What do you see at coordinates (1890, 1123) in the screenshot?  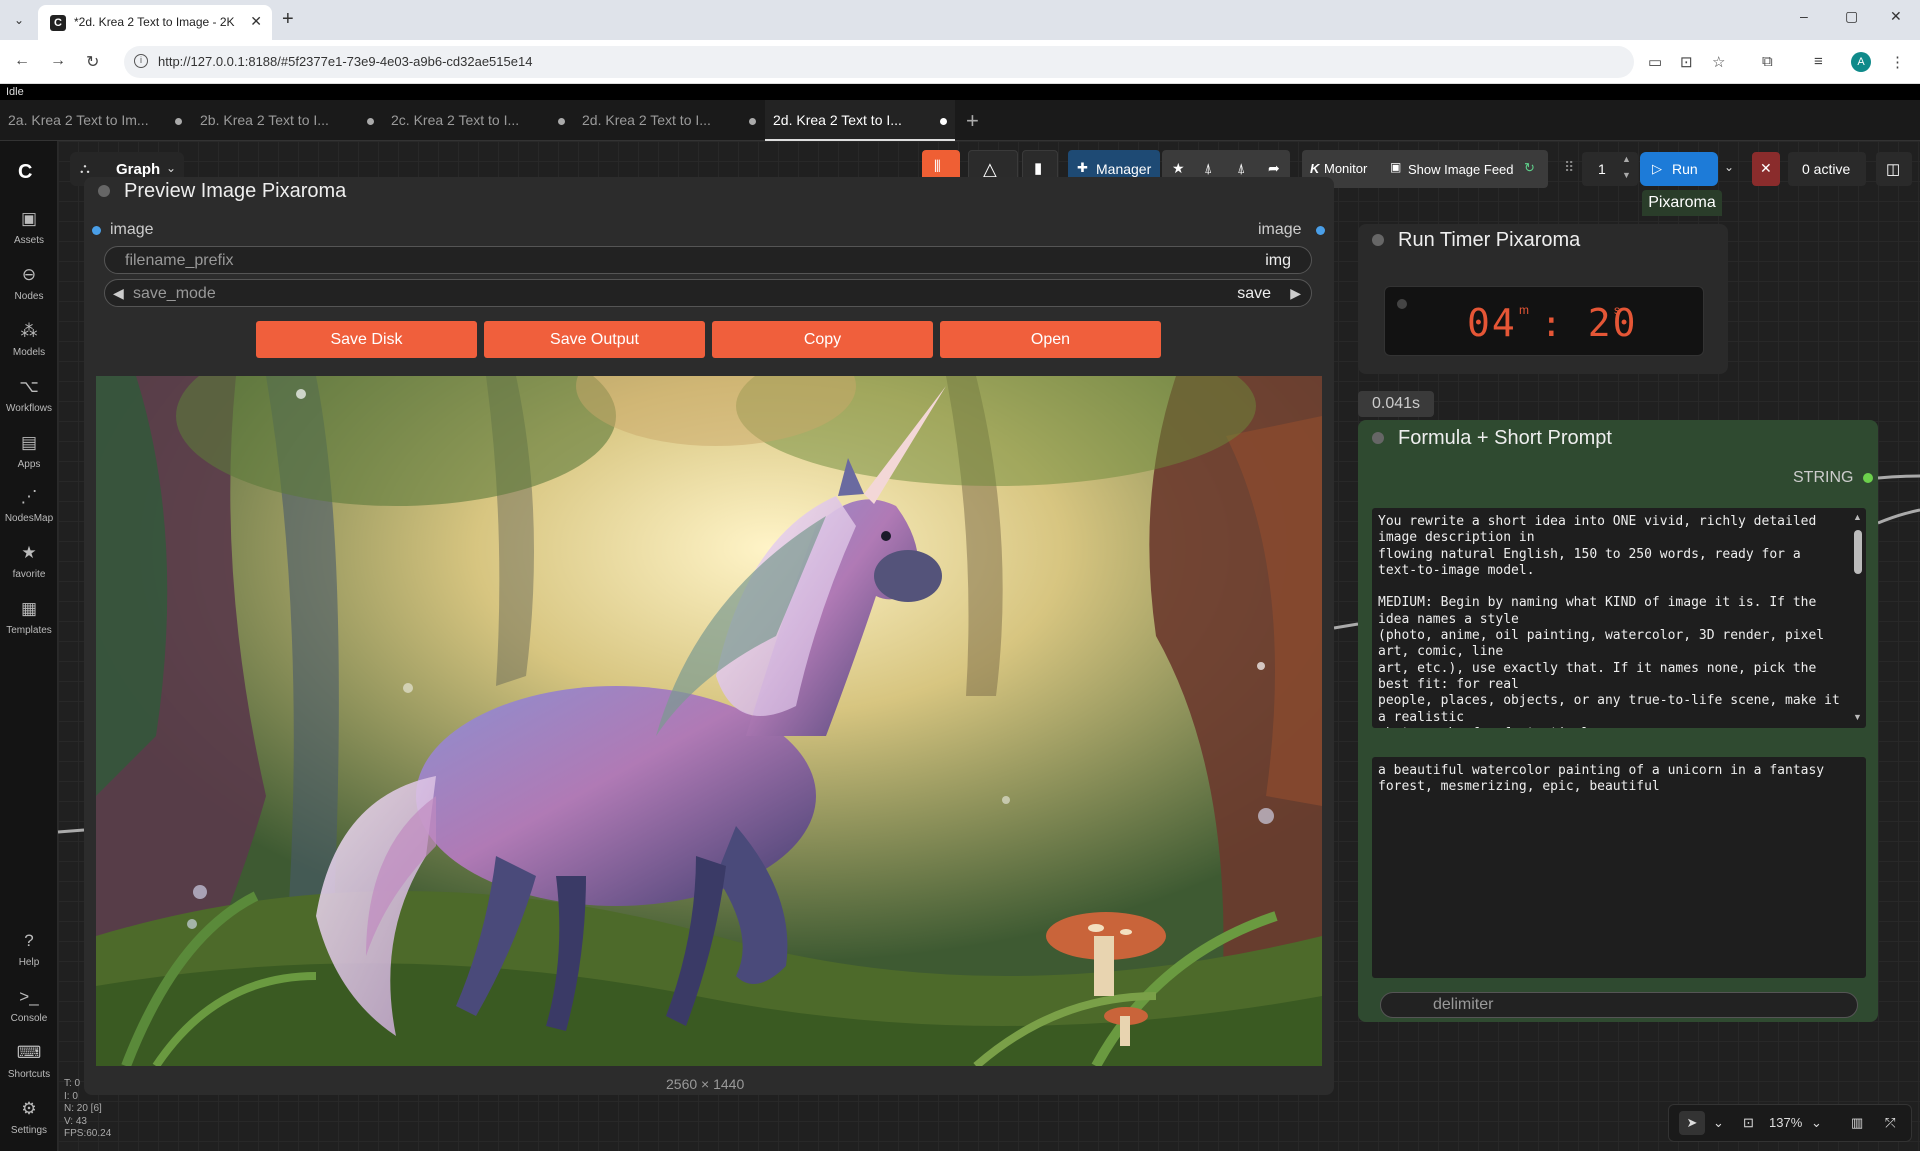 I see `hide-links-icon: ⤱` at bounding box center [1890, 1123].